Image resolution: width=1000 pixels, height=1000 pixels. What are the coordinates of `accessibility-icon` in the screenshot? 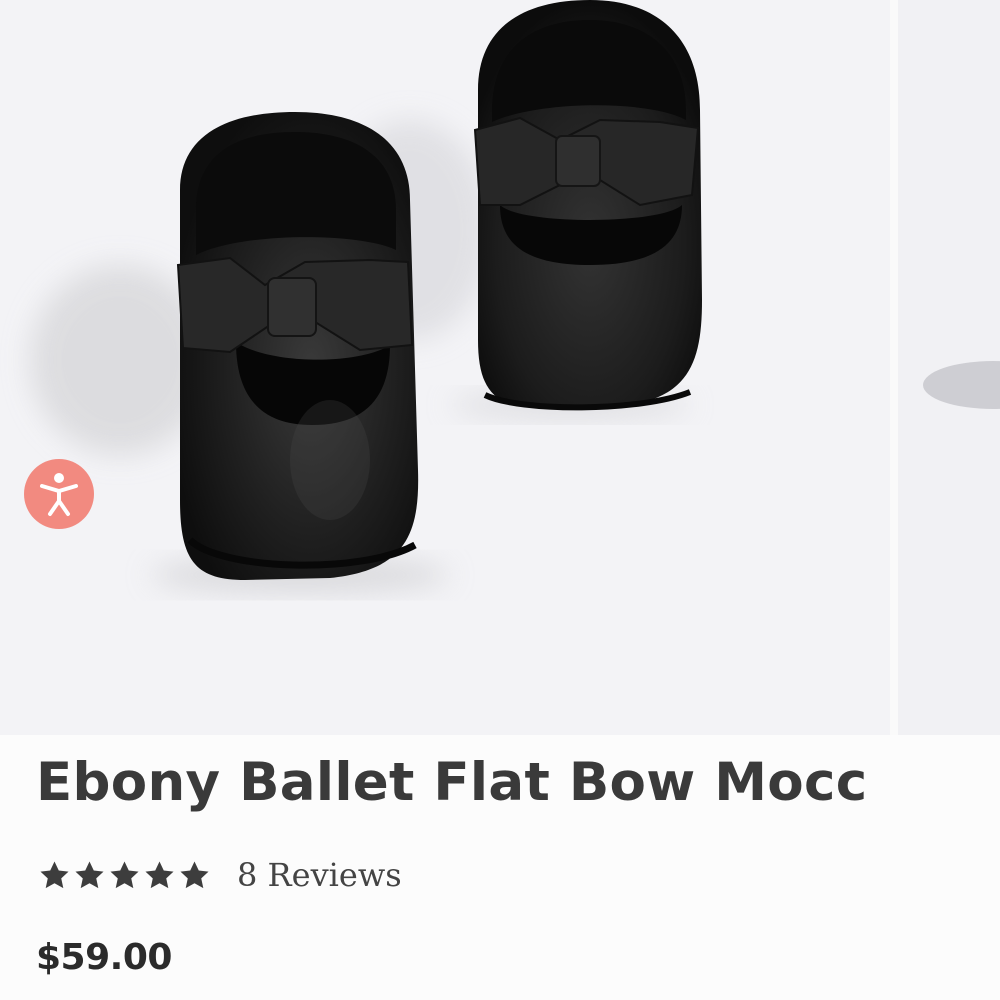 It's located at (59, 494).